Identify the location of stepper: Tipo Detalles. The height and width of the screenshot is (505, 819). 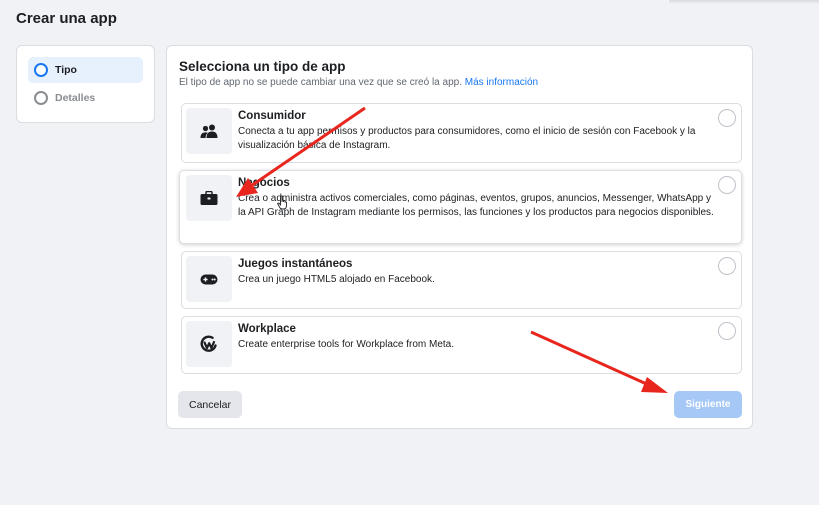
(85, 84).